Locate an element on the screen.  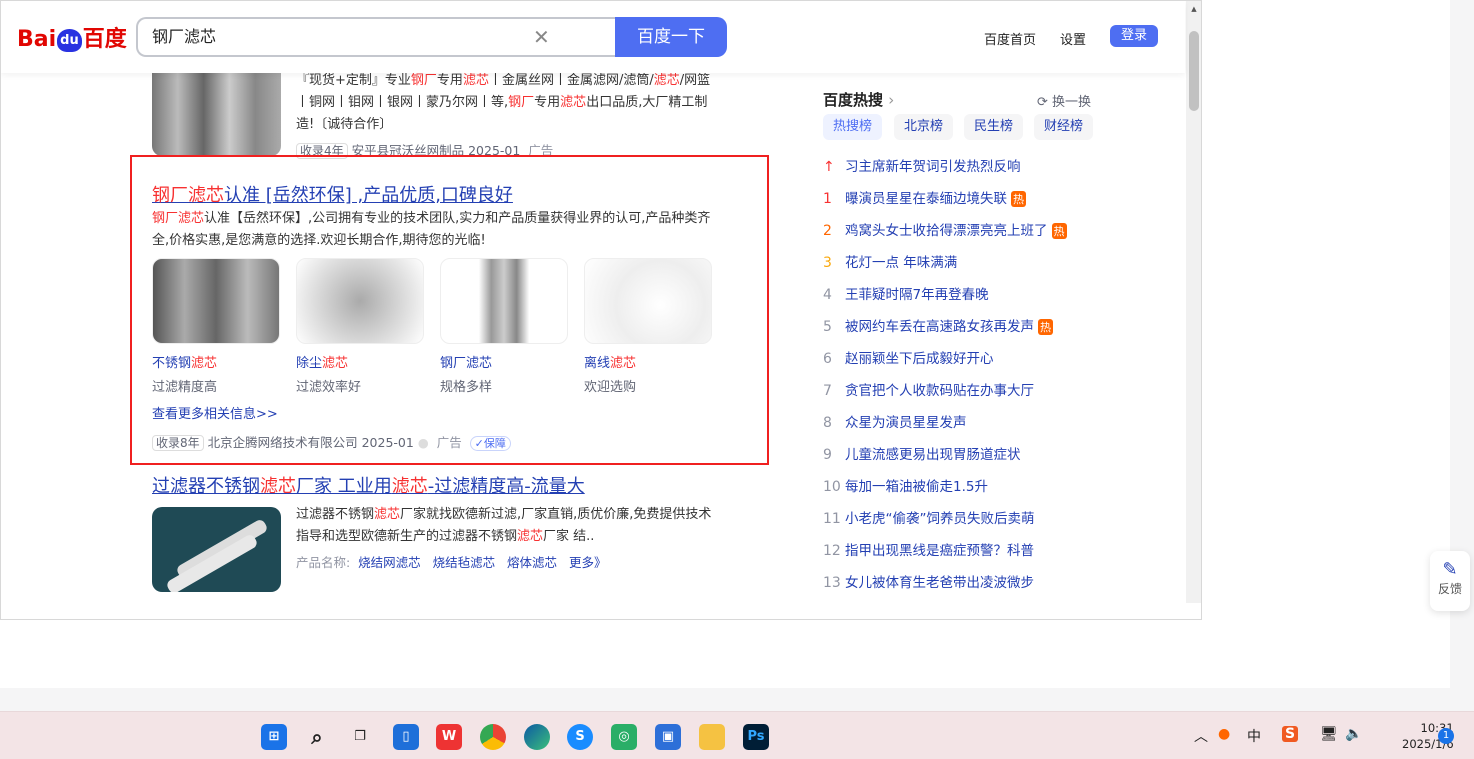
search-icon: ⌕ is located at coordinates (317, 737).